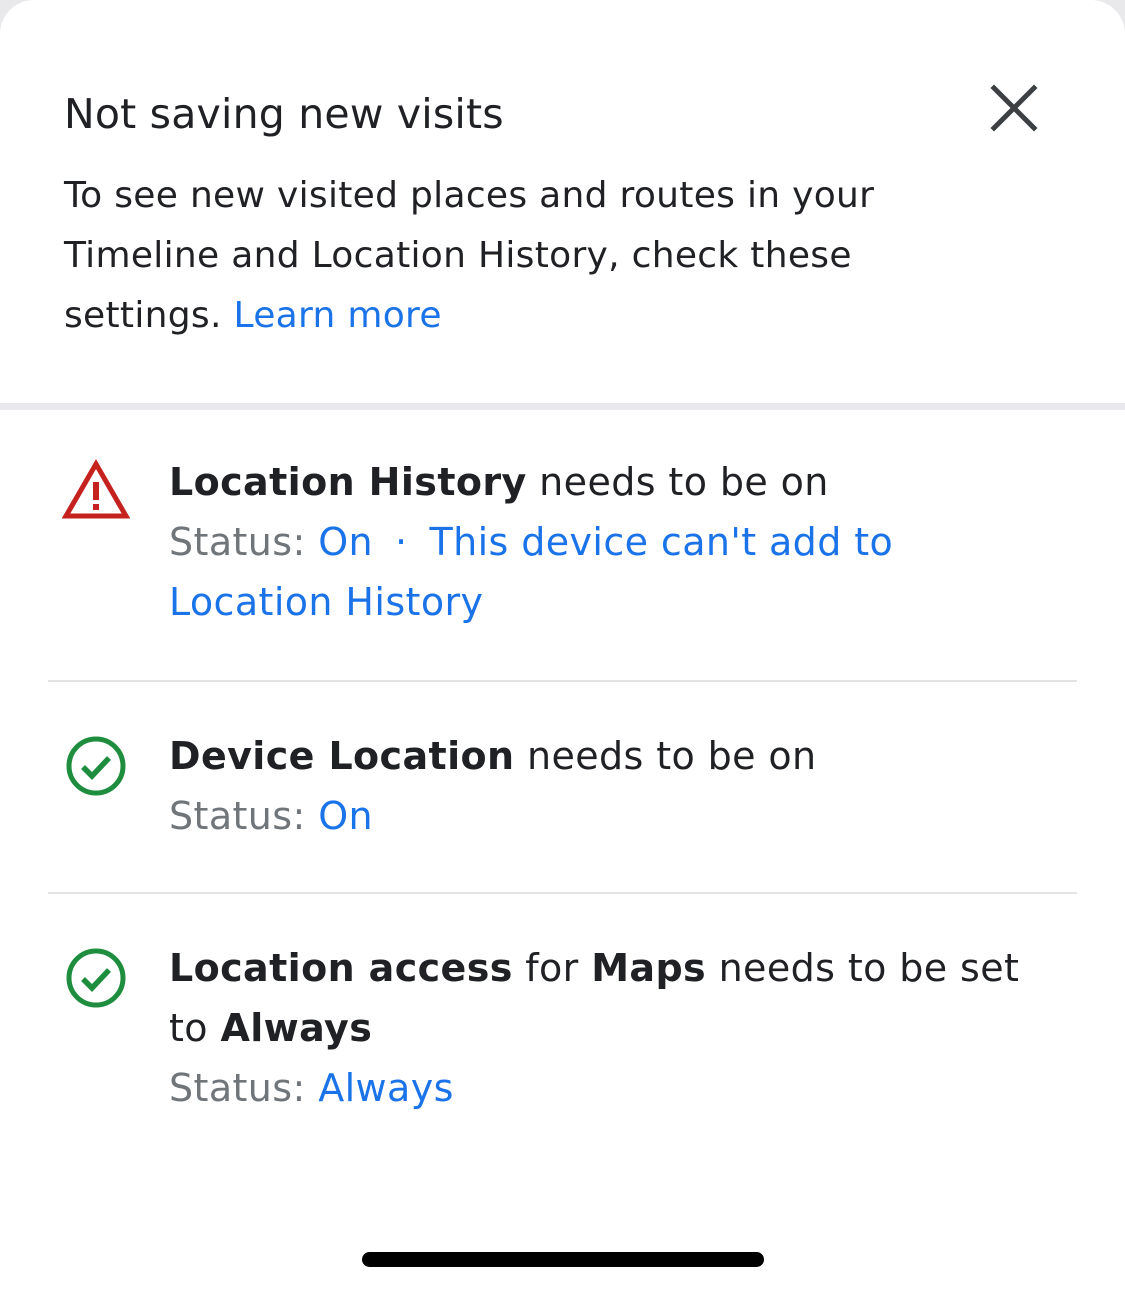 The image size is (1125, 1291). What do you see at coordinates (649, 968) in the screenshot?
I see `setting-title-bold: Maps` at bounding box center [649, 968].